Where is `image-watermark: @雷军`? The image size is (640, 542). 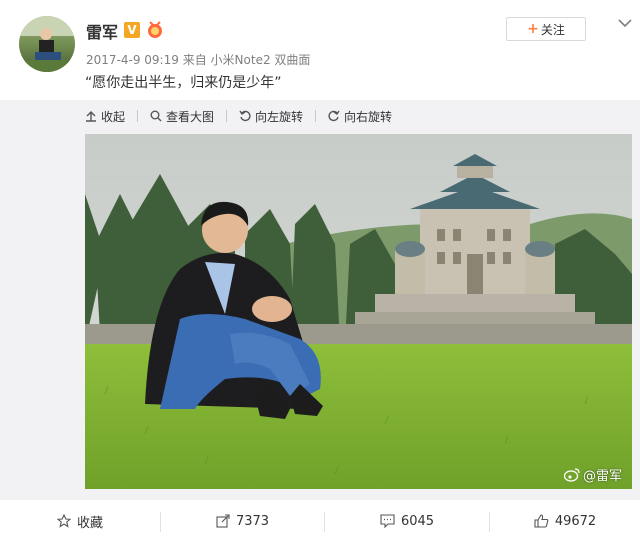
image-watermark: @雷军 is located at coordinates (593, 474).